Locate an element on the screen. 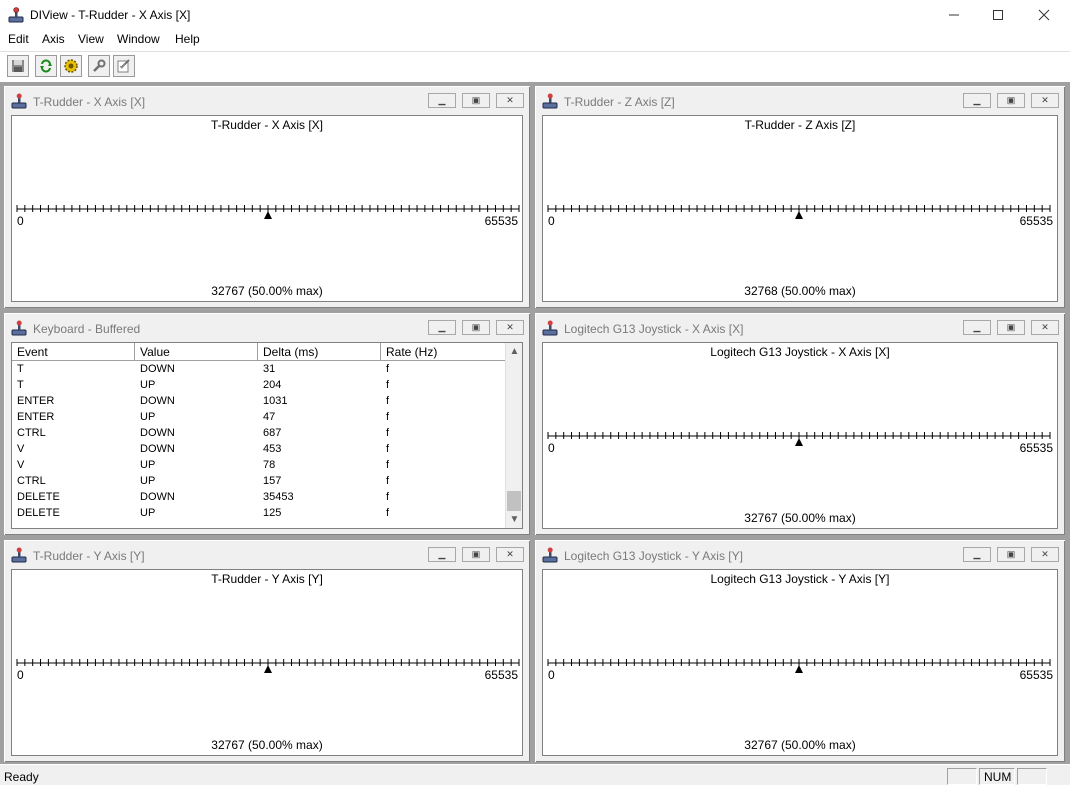  child-caption: T-Rudder - Z Axis [Z] is located at coordinates (619, 102).